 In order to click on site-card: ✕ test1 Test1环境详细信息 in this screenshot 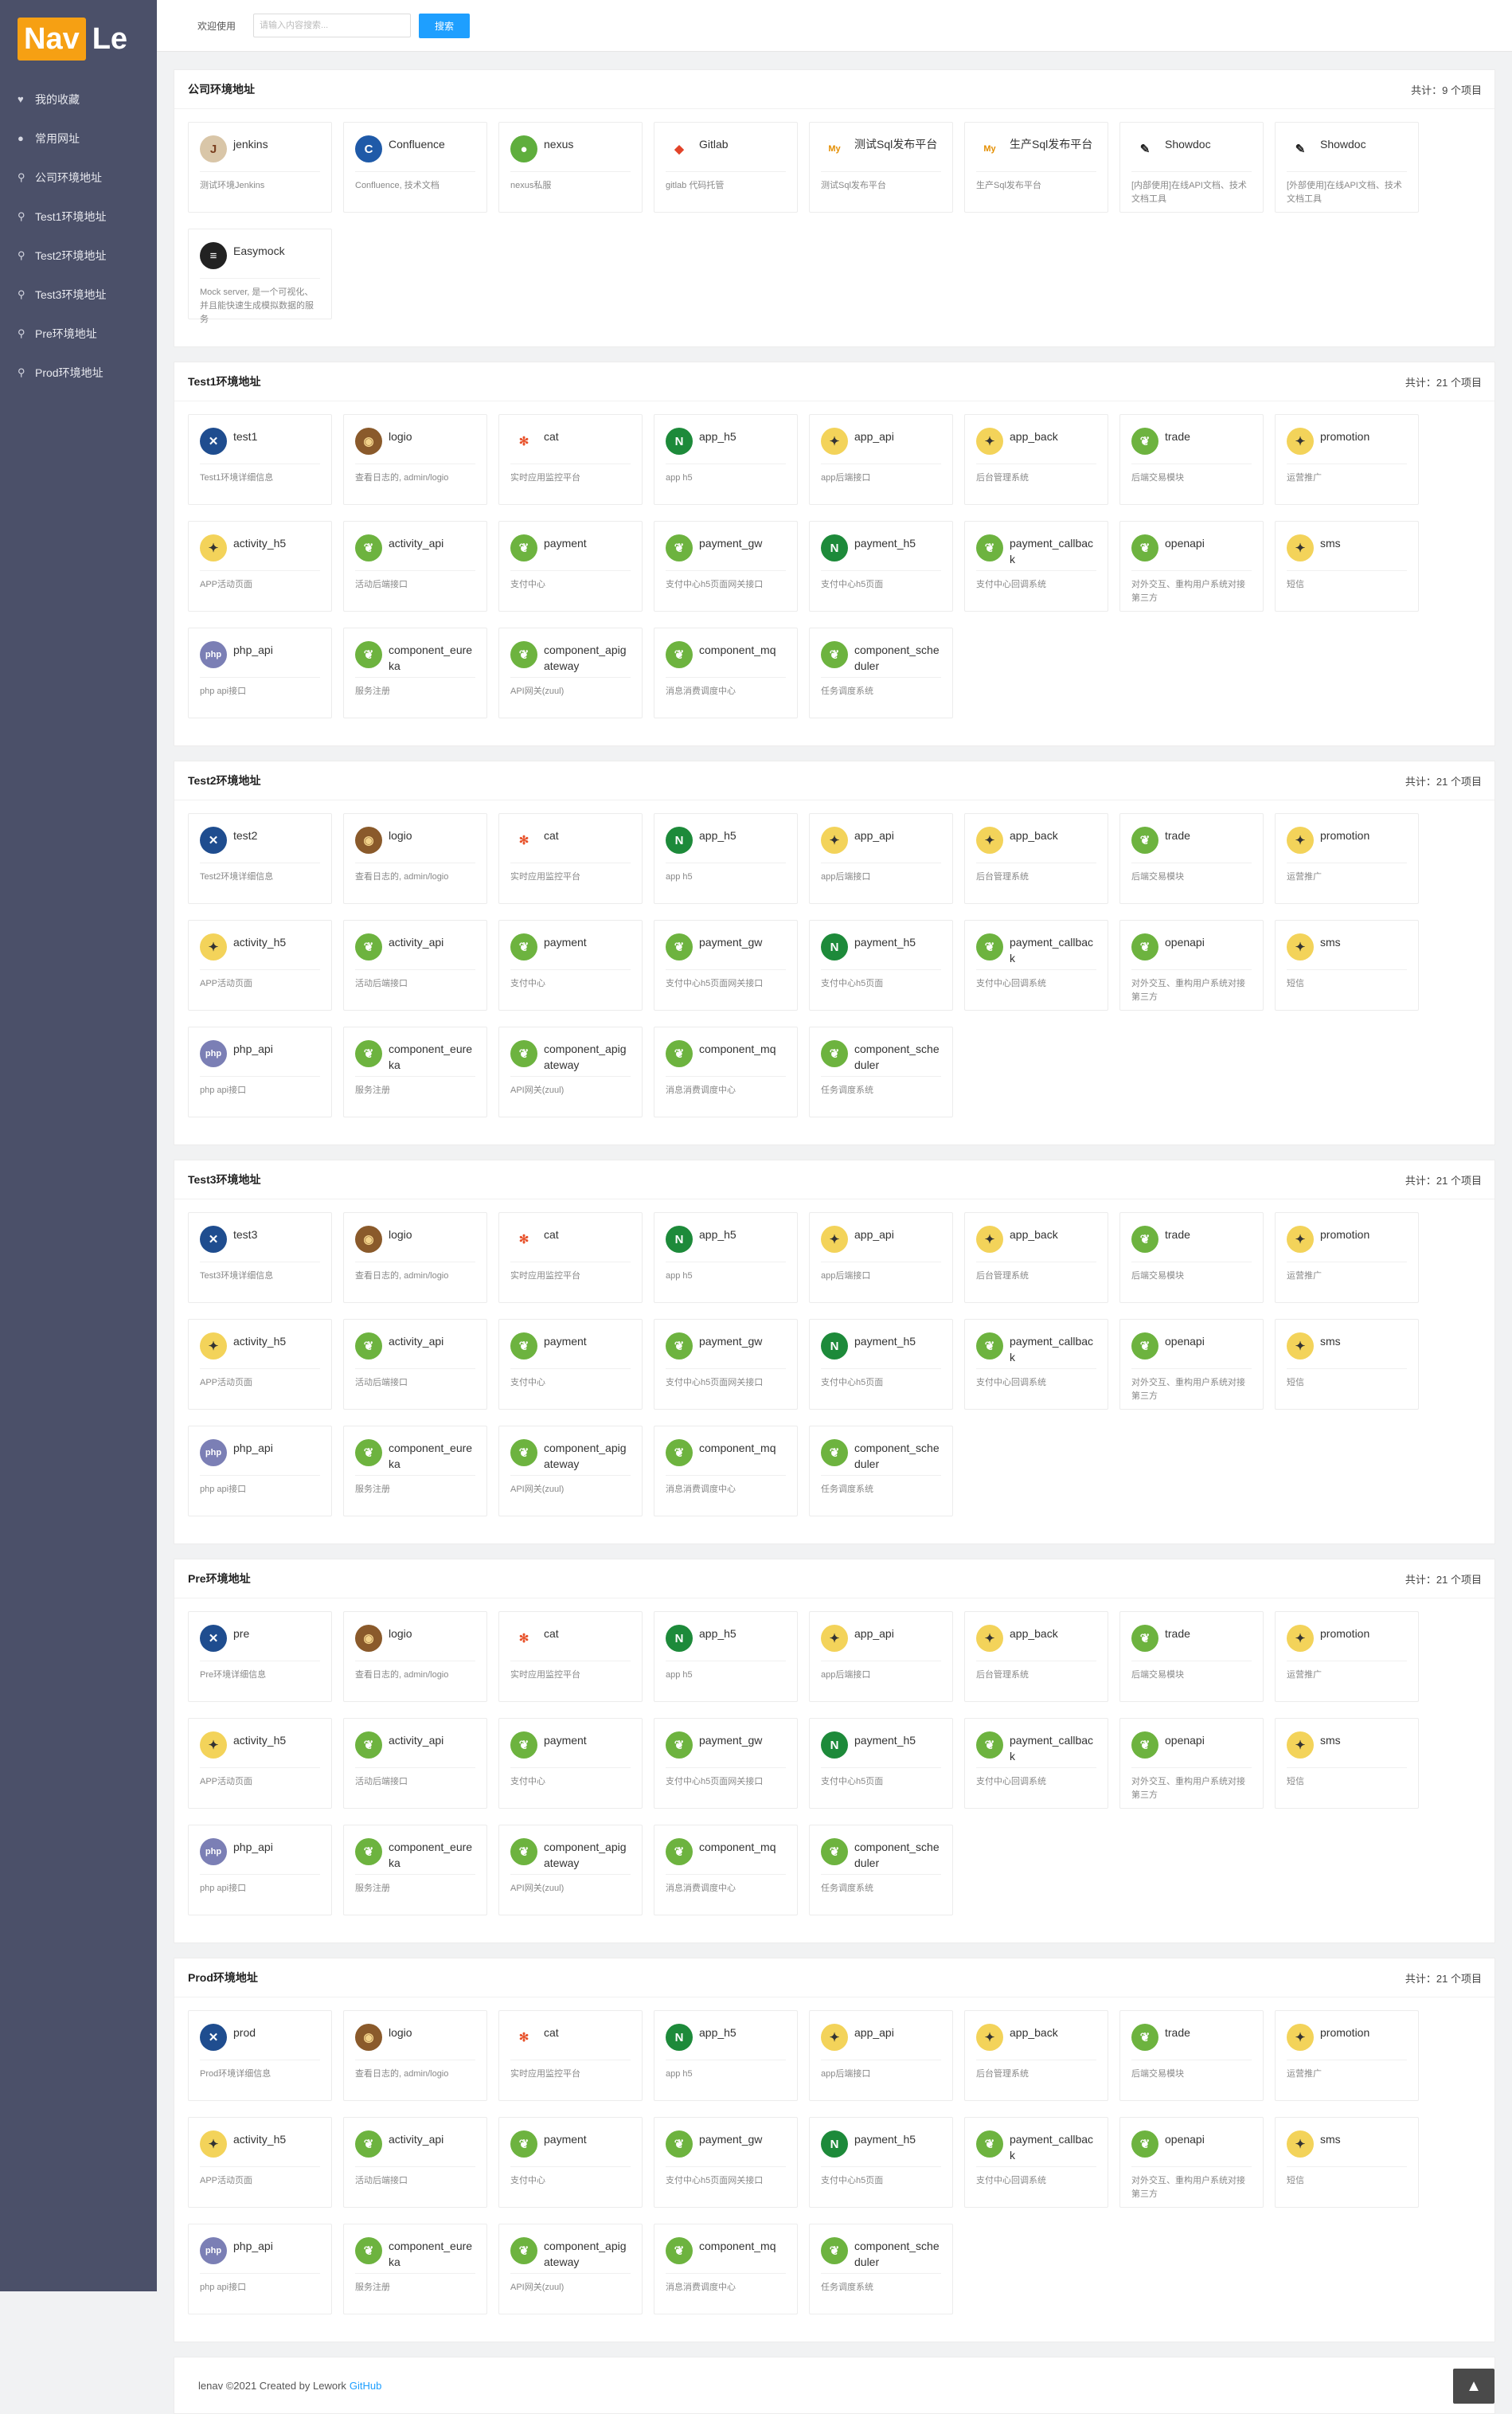, I will do `click(260, 459)`.